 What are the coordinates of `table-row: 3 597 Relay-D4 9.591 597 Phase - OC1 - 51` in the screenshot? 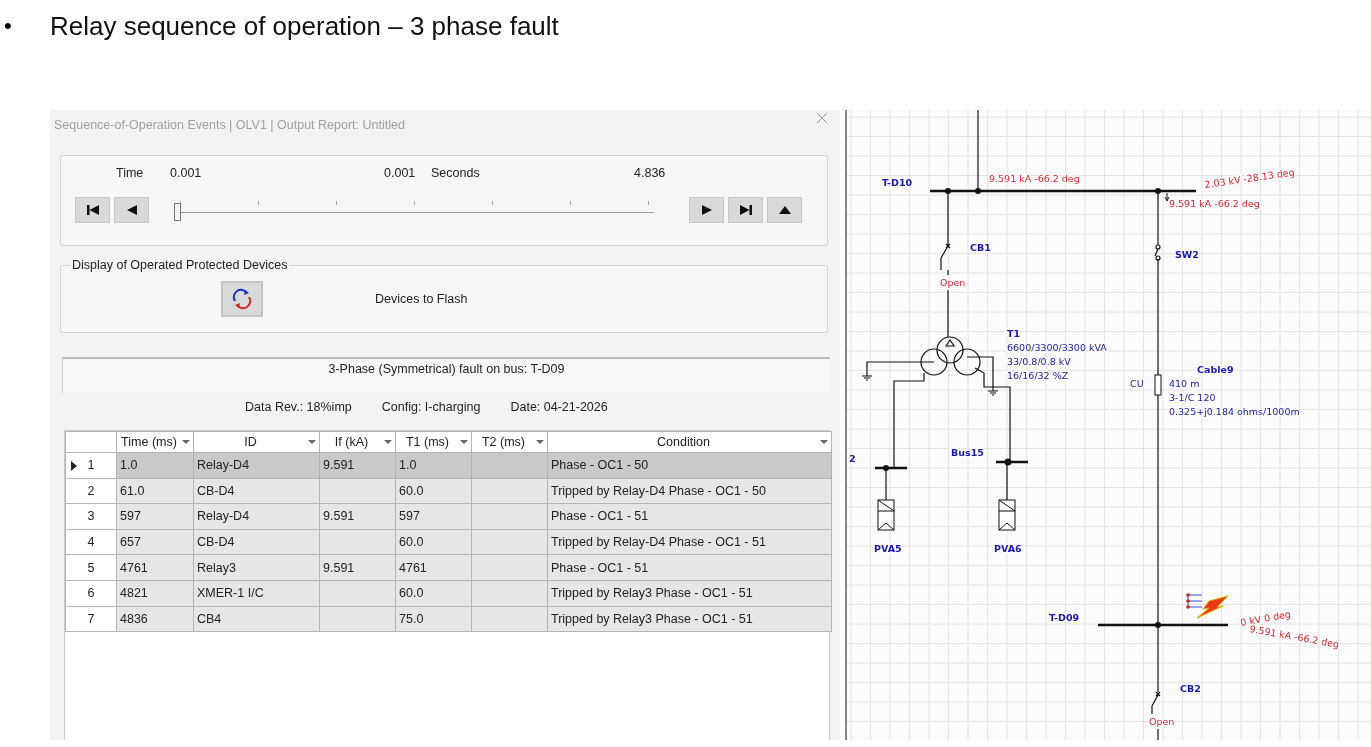 It's located at (448, 516).